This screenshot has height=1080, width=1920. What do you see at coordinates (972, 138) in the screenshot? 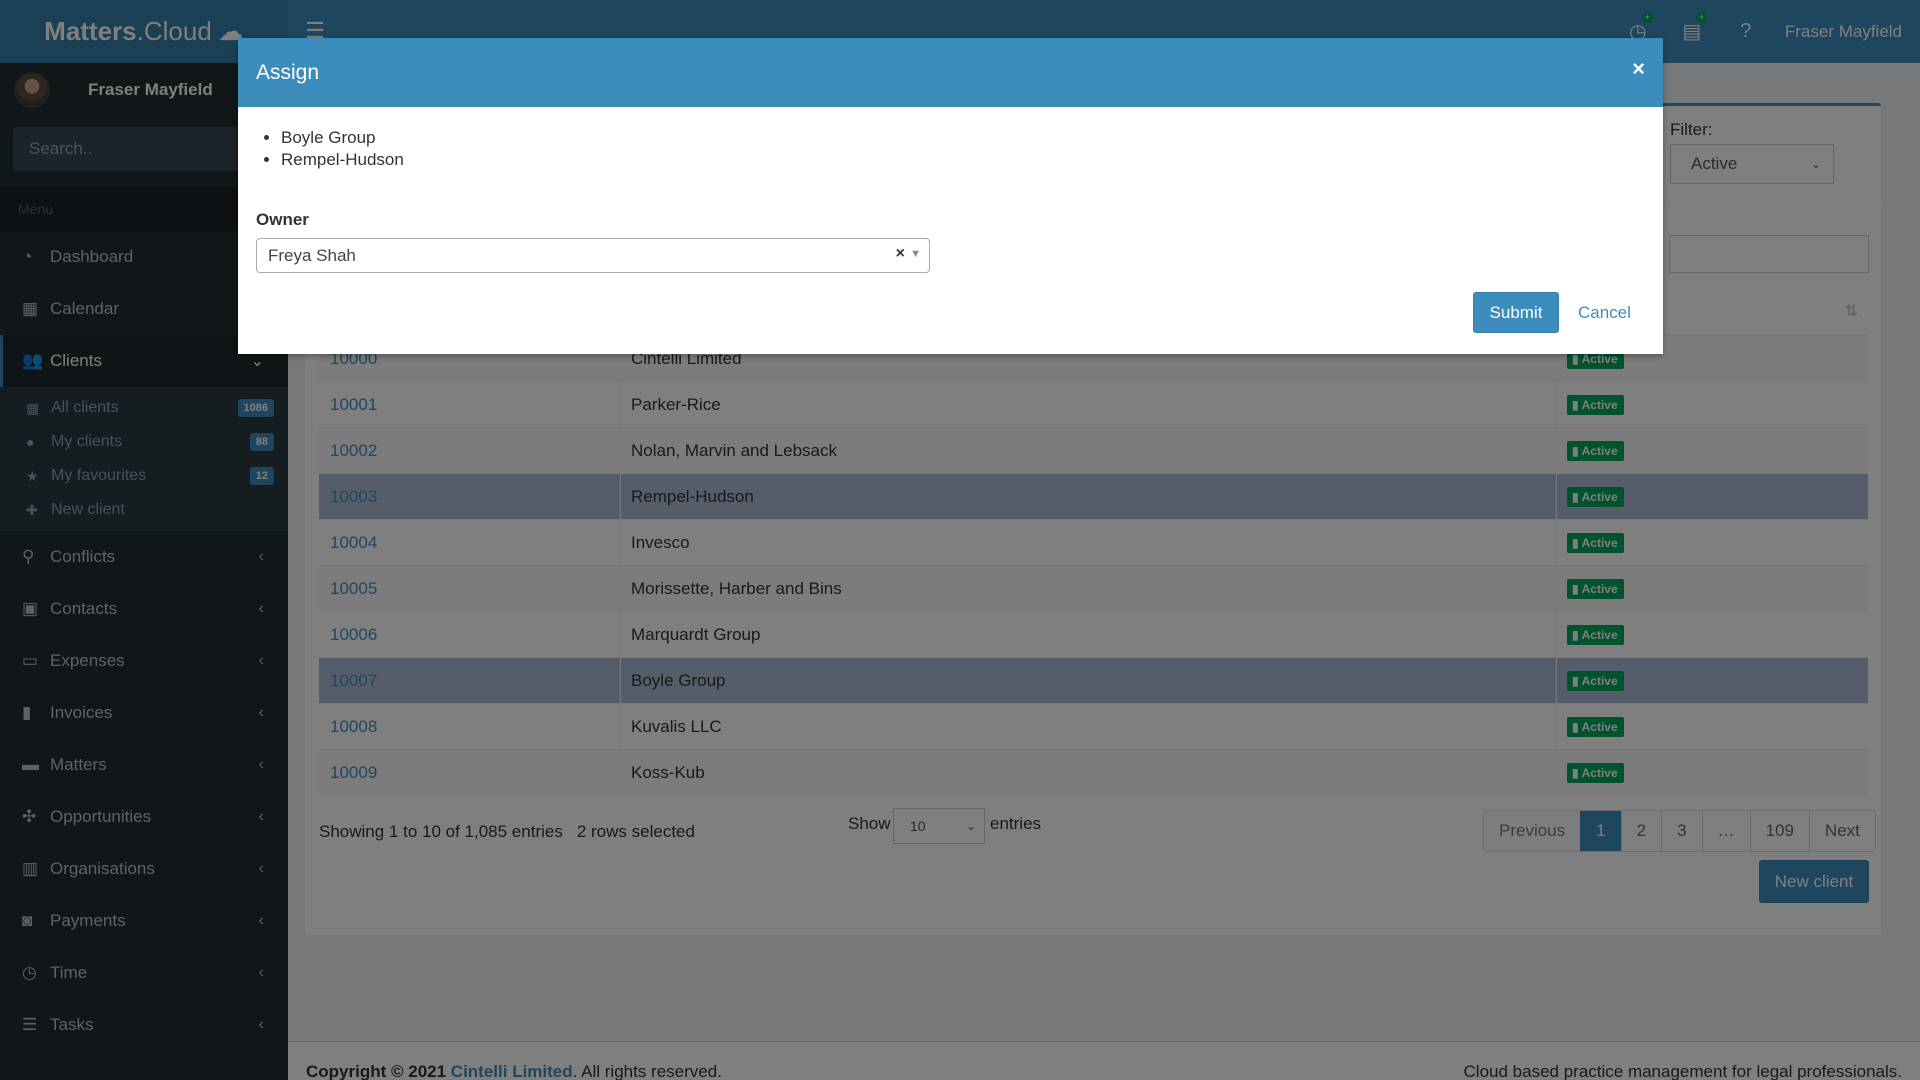
I see `list-item: Boyle Group` at bounding box center [972, 138].